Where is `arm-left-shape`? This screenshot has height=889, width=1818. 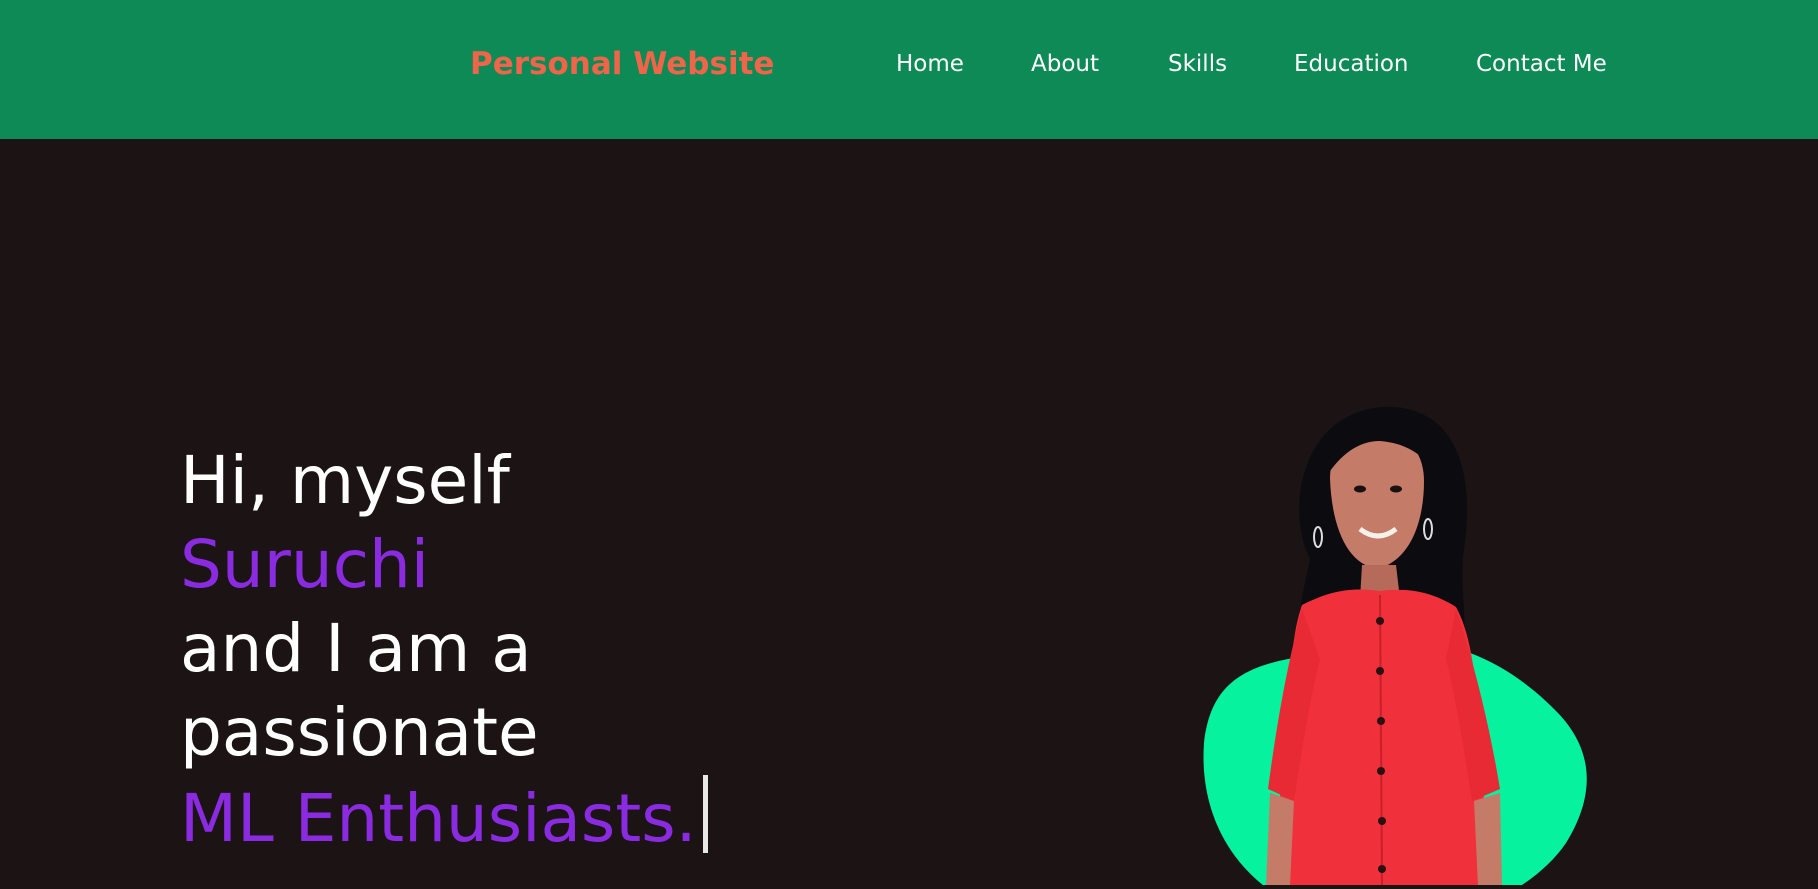
arm-left-shape is located at coordinates (1280, 839).